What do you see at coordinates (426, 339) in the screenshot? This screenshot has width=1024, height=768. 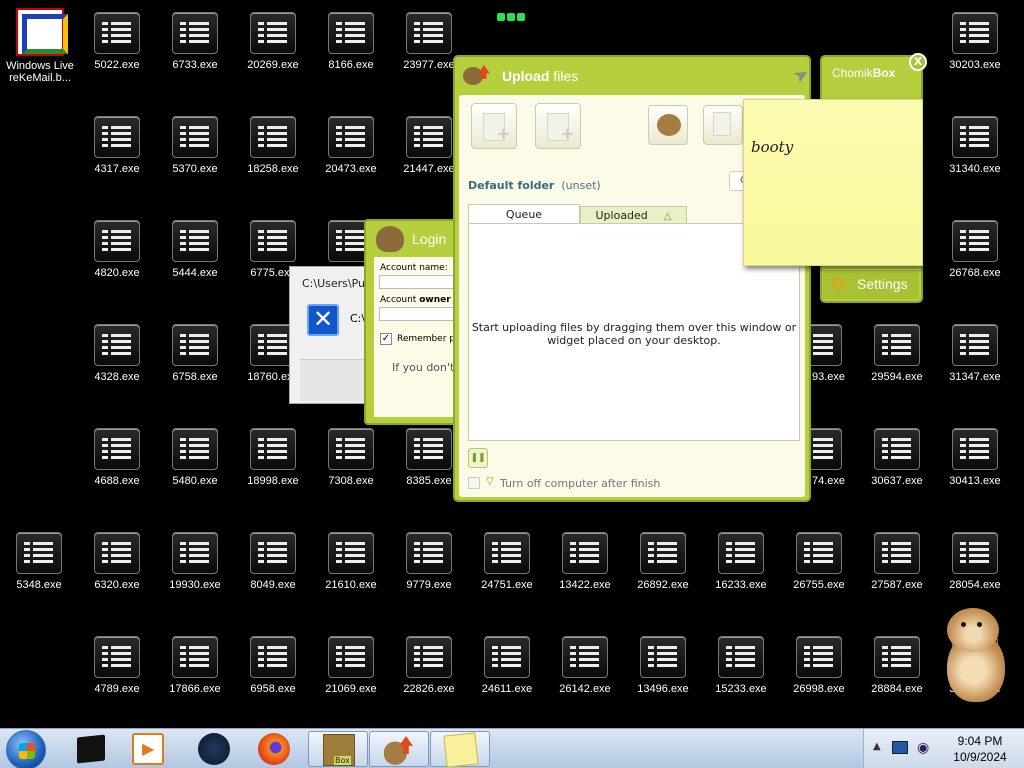 I see `remember-label: Remember p` at bounding box center [426, 339].